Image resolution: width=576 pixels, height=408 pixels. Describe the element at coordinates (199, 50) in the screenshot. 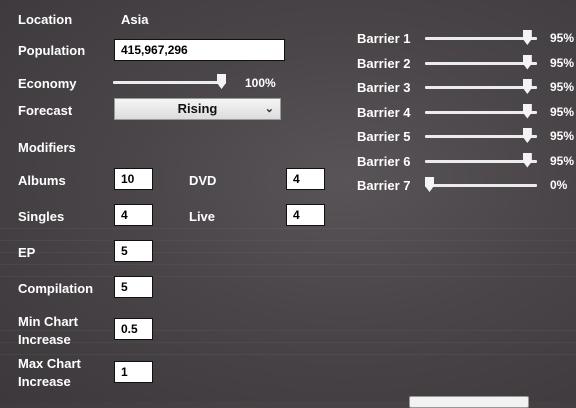

I see `population-field: 415,967,296` at that location.